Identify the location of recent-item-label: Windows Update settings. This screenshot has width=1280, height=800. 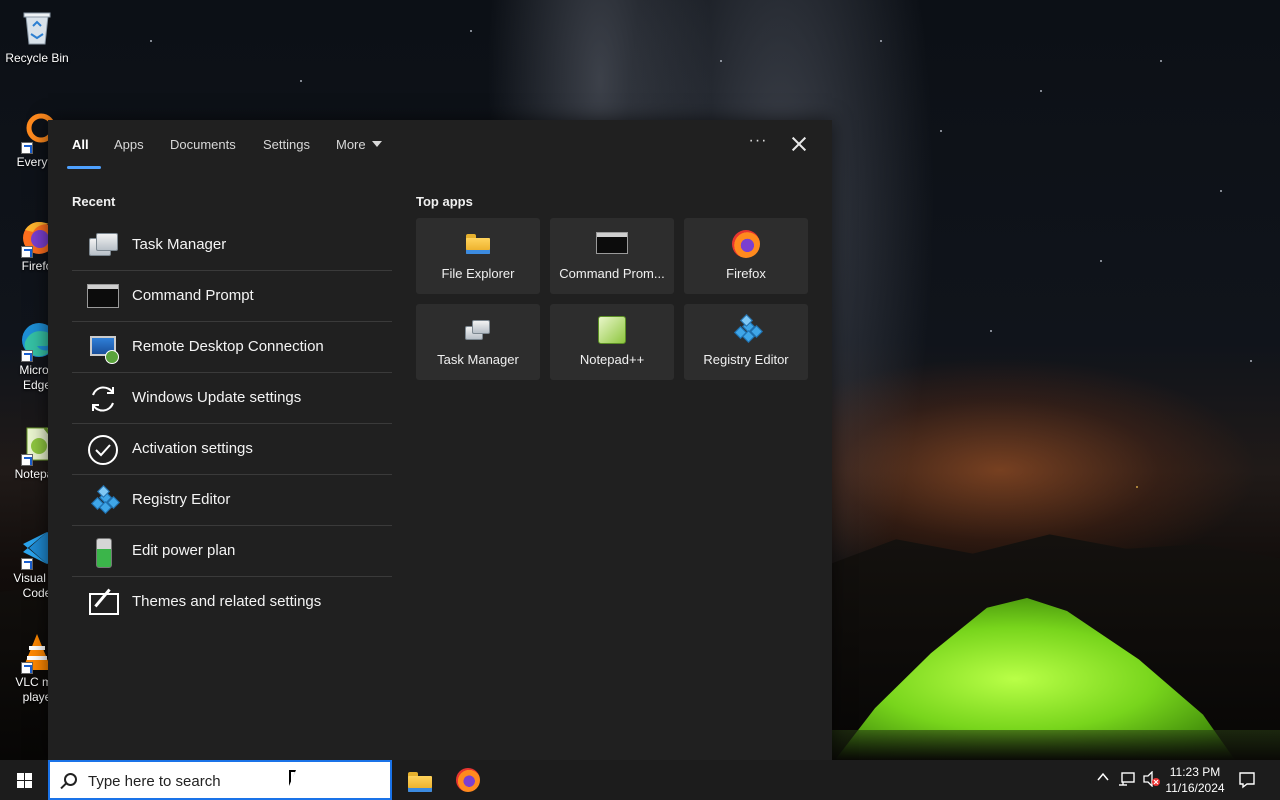
(217, 397).